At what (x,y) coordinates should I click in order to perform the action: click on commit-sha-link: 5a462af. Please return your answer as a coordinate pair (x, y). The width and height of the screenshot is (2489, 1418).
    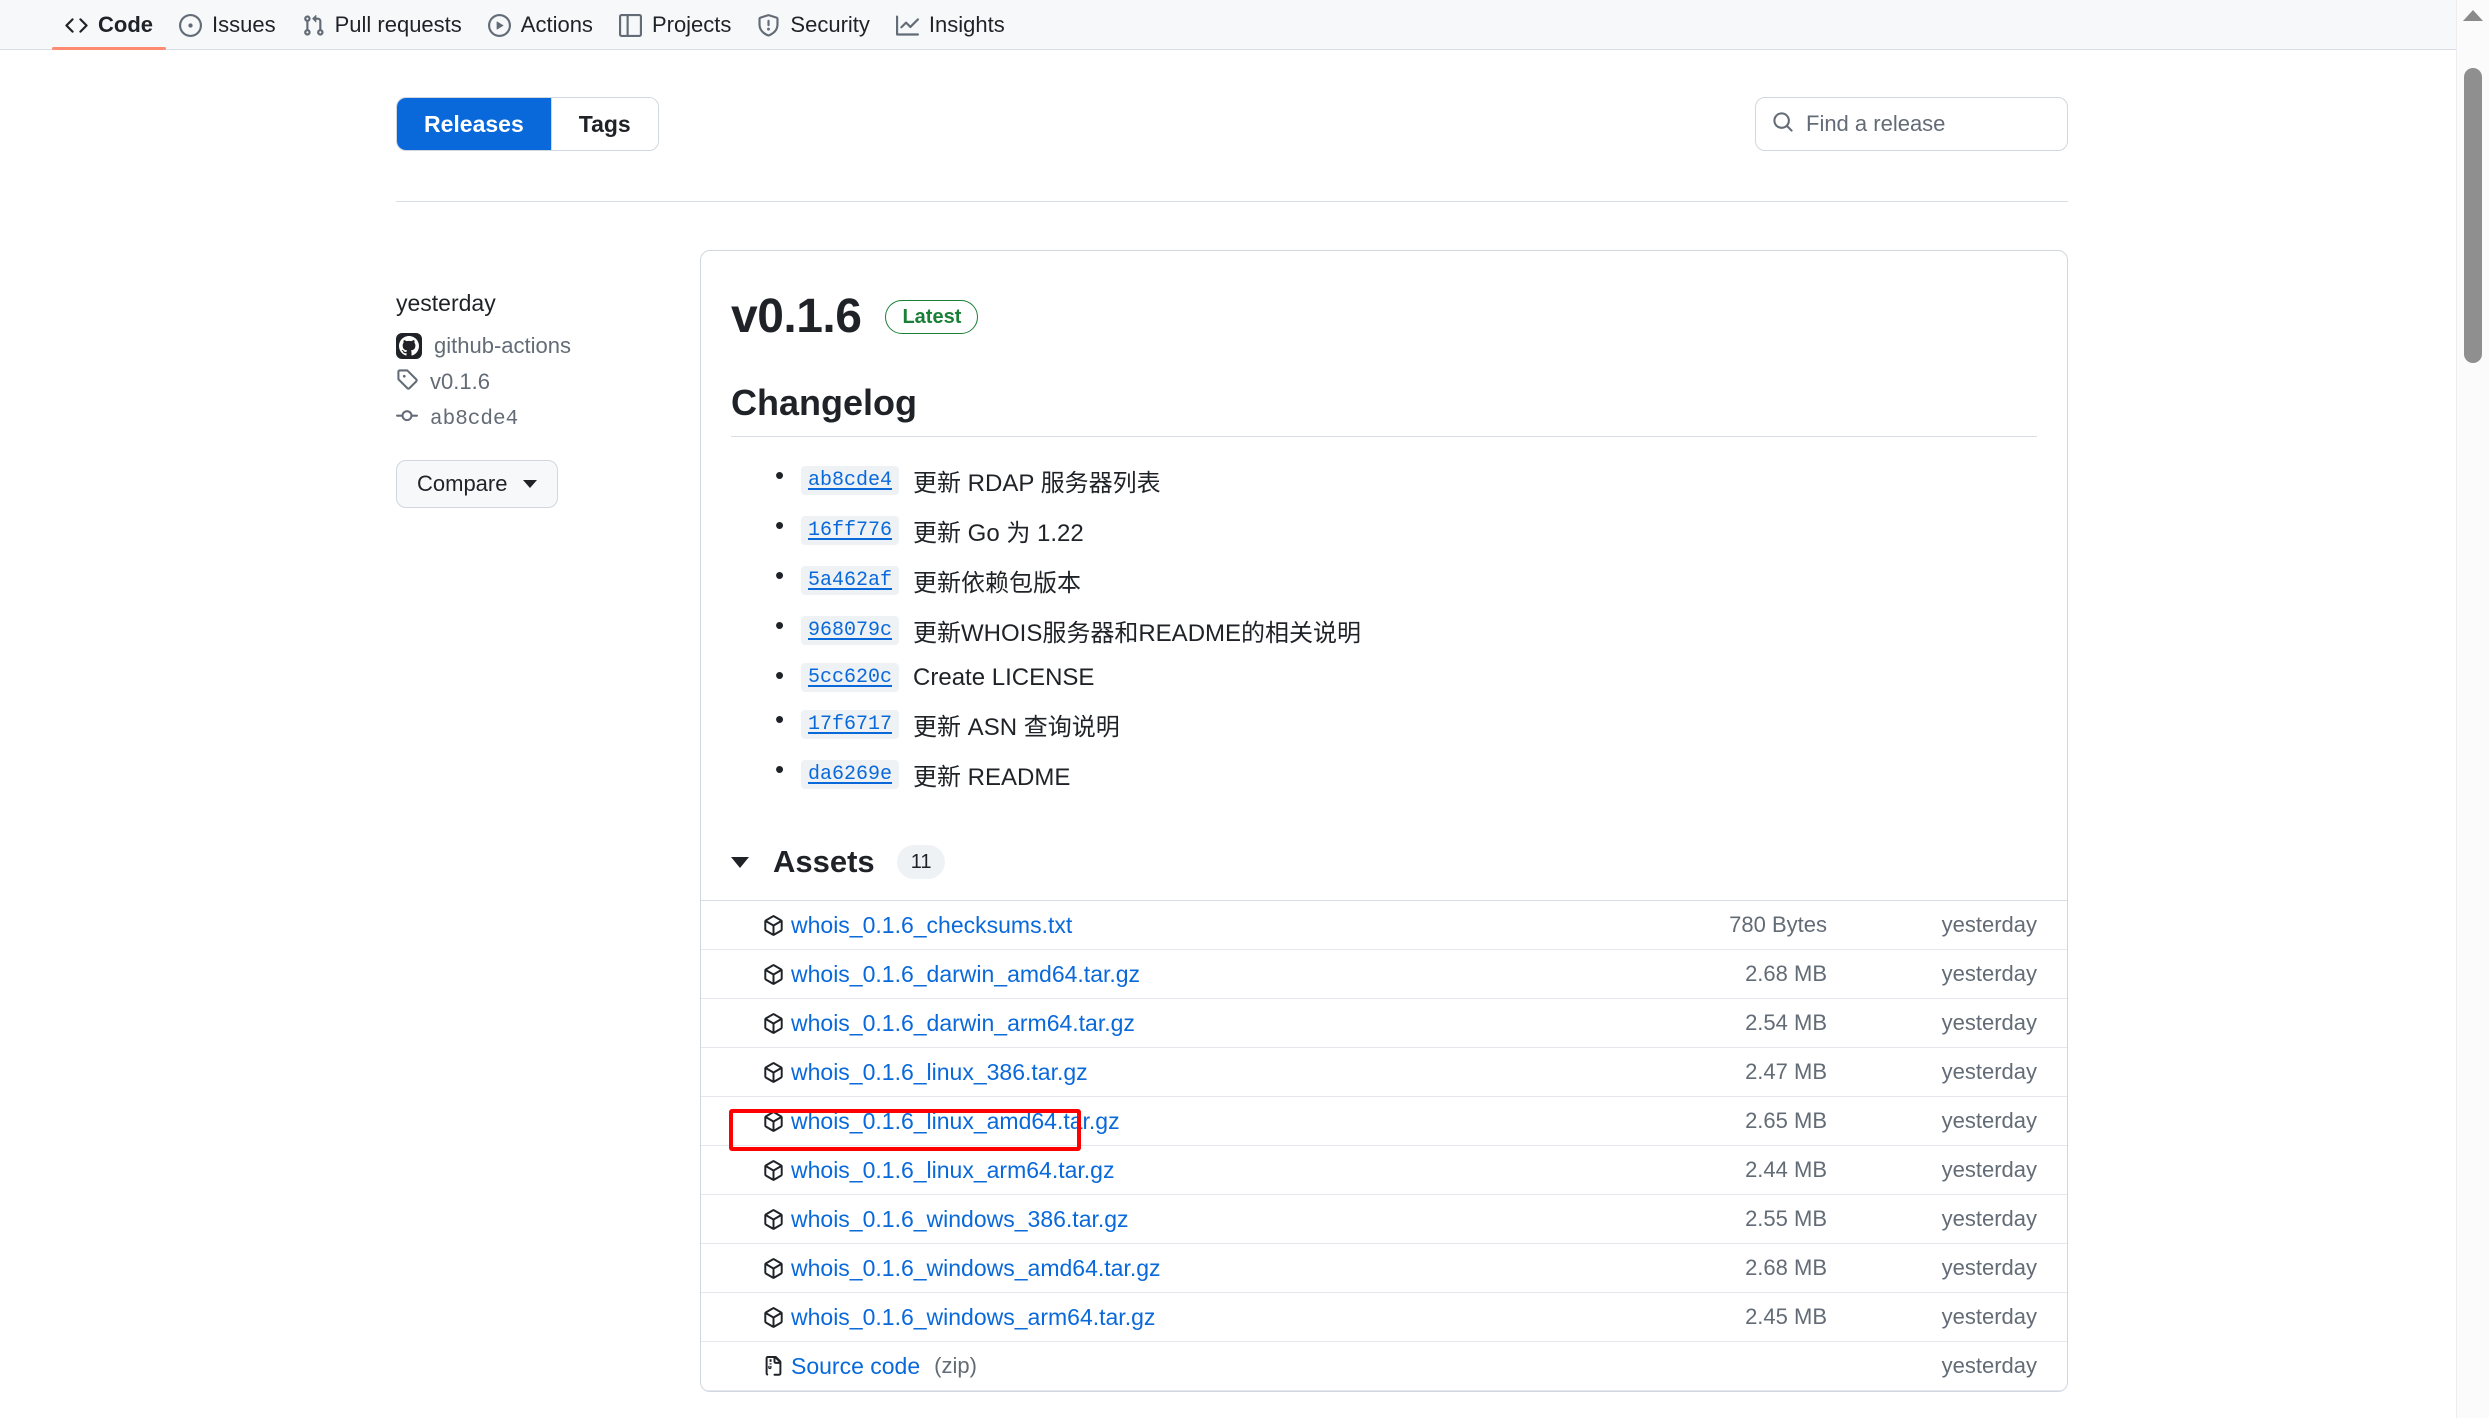
    Looking at the image, I should click on (850, 580).